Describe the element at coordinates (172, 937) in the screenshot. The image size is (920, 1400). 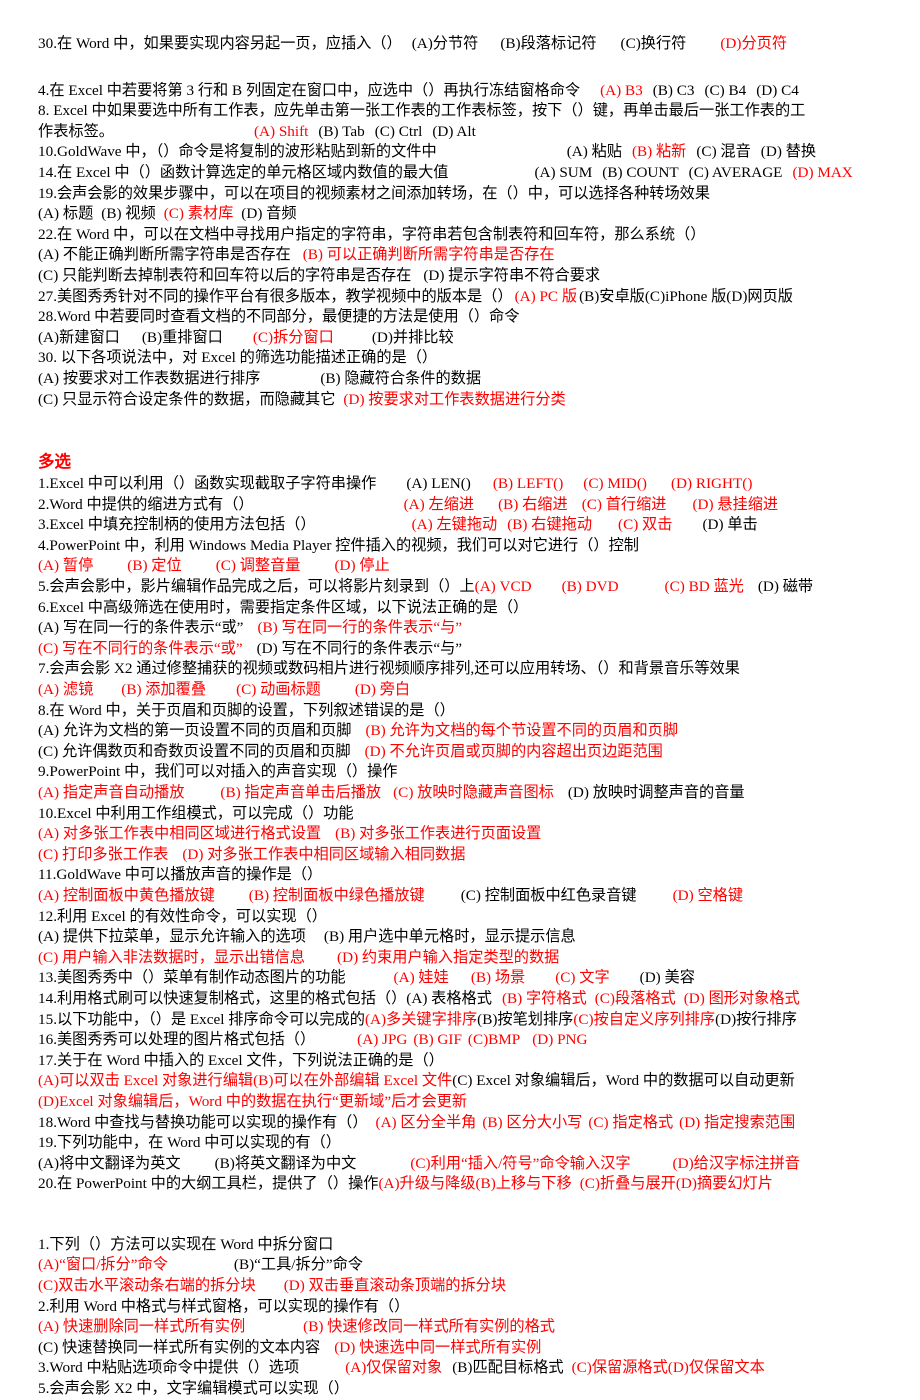
I see `text-run: (A) 提供下拉菜单，显示允许输入的选项` at that location.